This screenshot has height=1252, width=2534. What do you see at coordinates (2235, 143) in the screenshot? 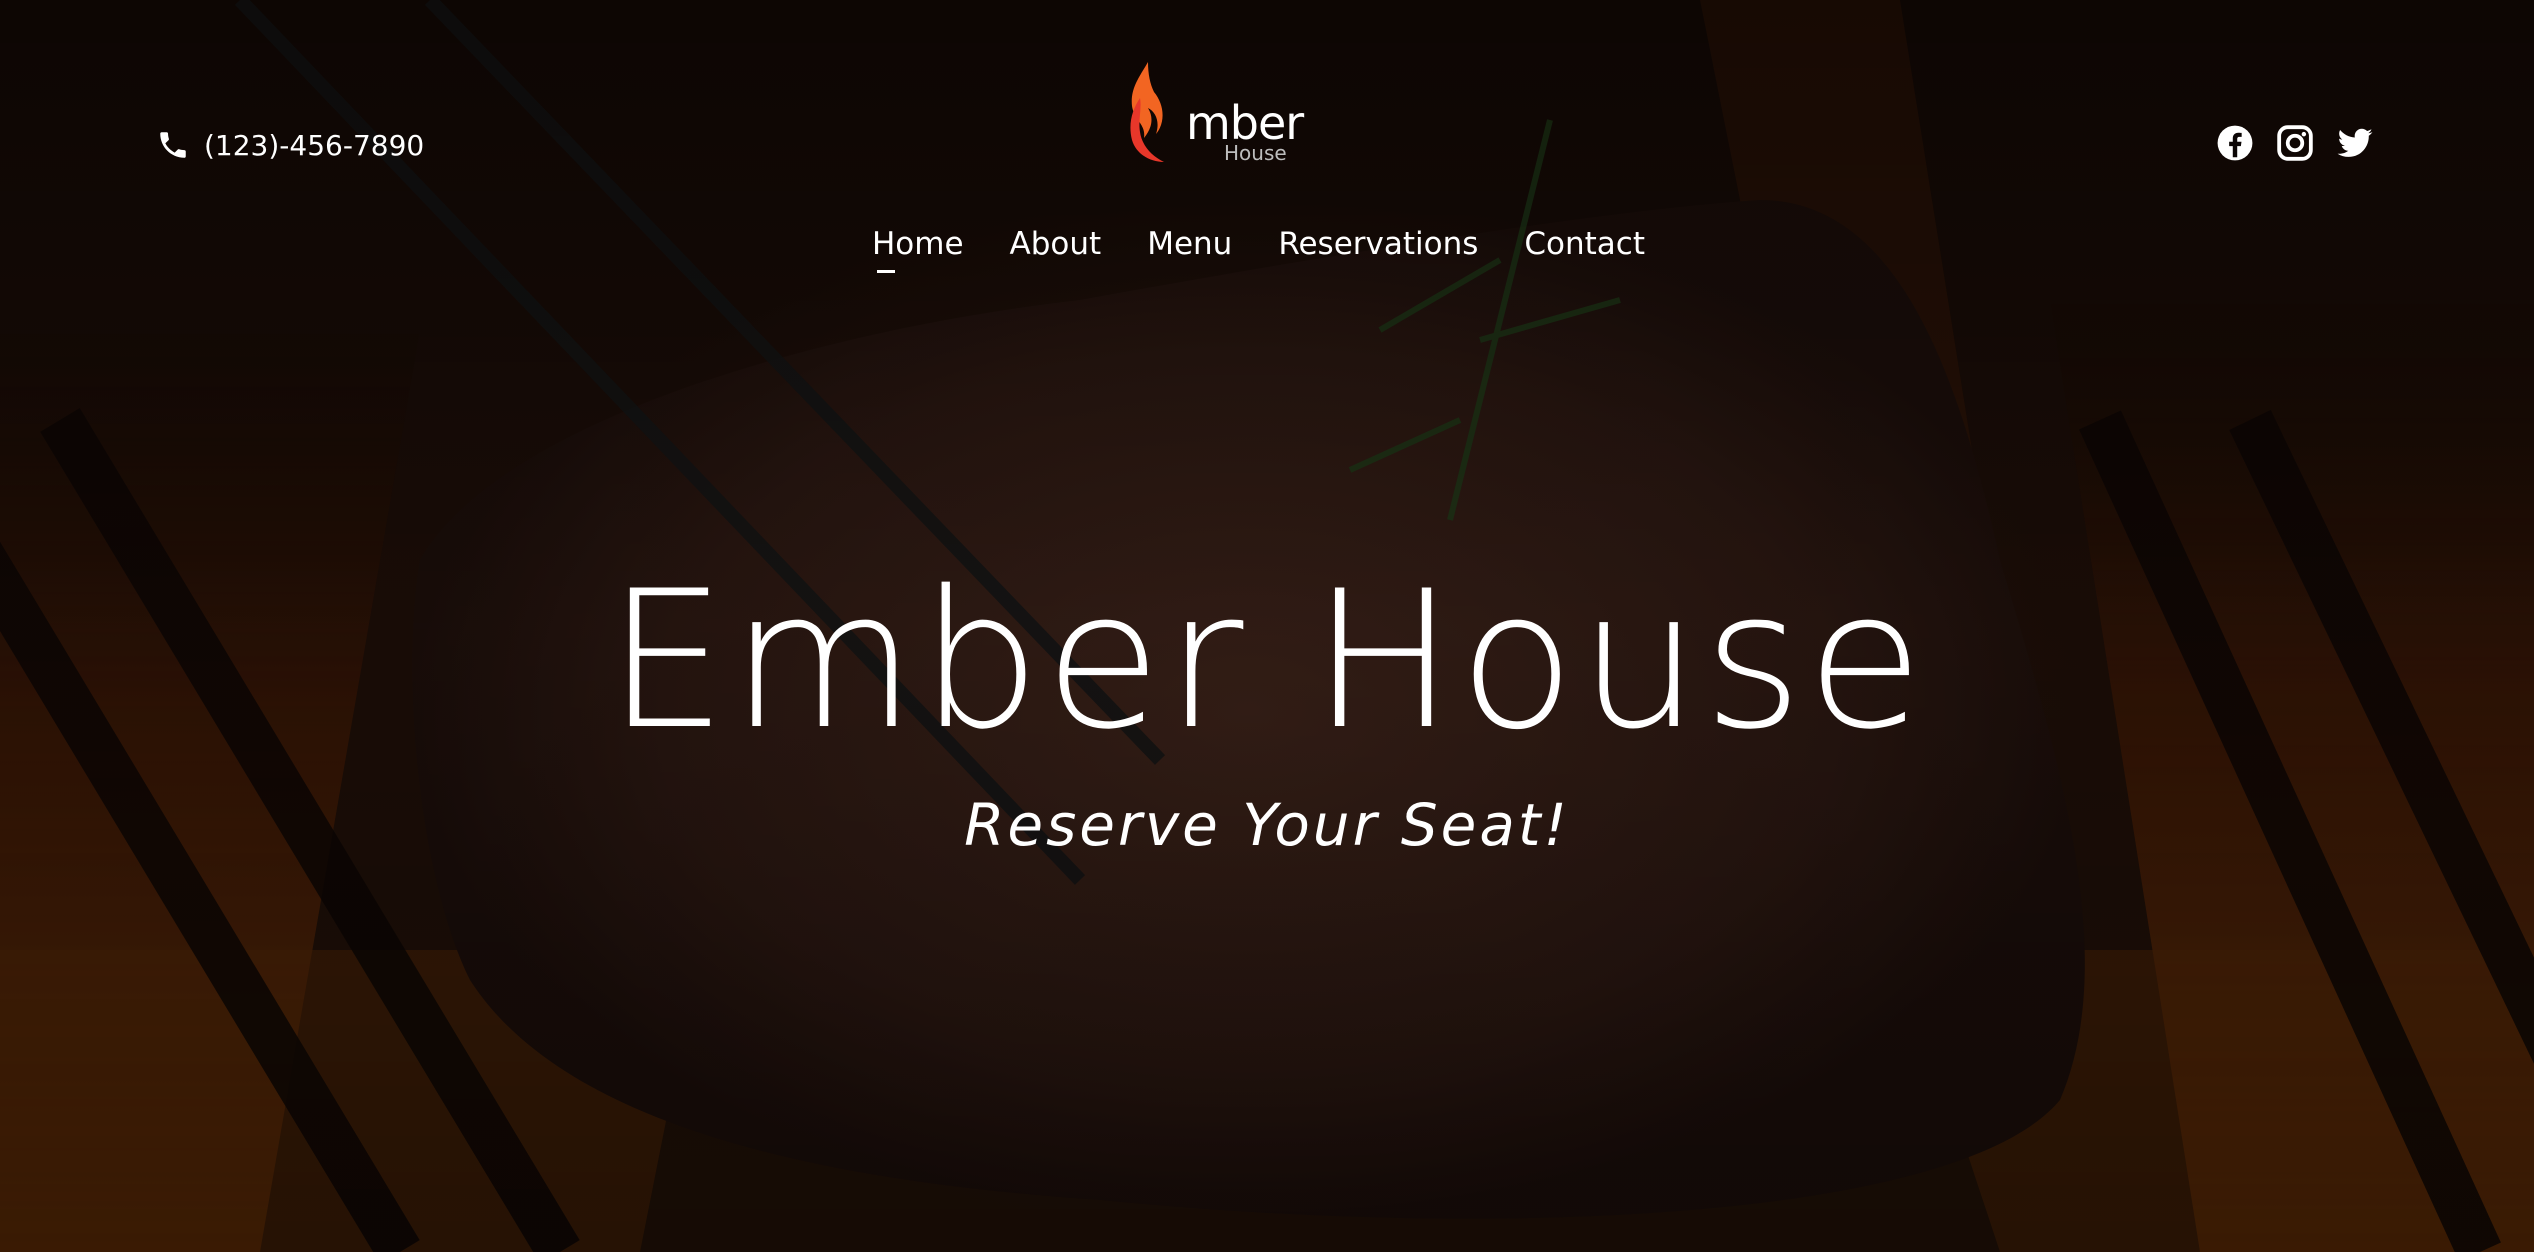
I see `facebook-icon` at bounding box center [2235, 143].